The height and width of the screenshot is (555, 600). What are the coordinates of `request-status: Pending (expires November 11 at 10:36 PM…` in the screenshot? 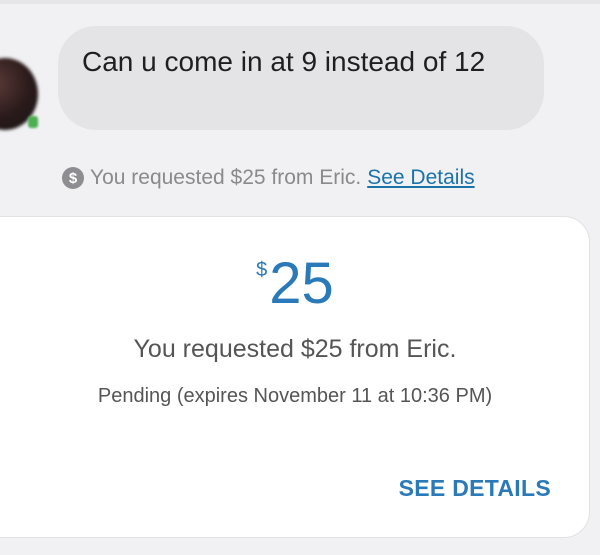 It's located at (295, 396).